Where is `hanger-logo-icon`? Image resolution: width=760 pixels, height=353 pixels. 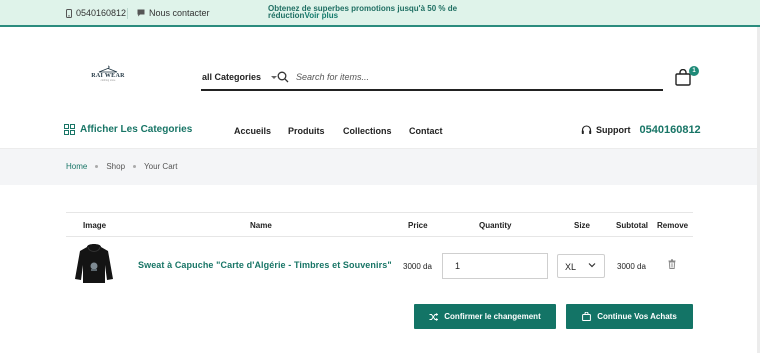 hanger-logo-icon is located at coordinates (108, 69).